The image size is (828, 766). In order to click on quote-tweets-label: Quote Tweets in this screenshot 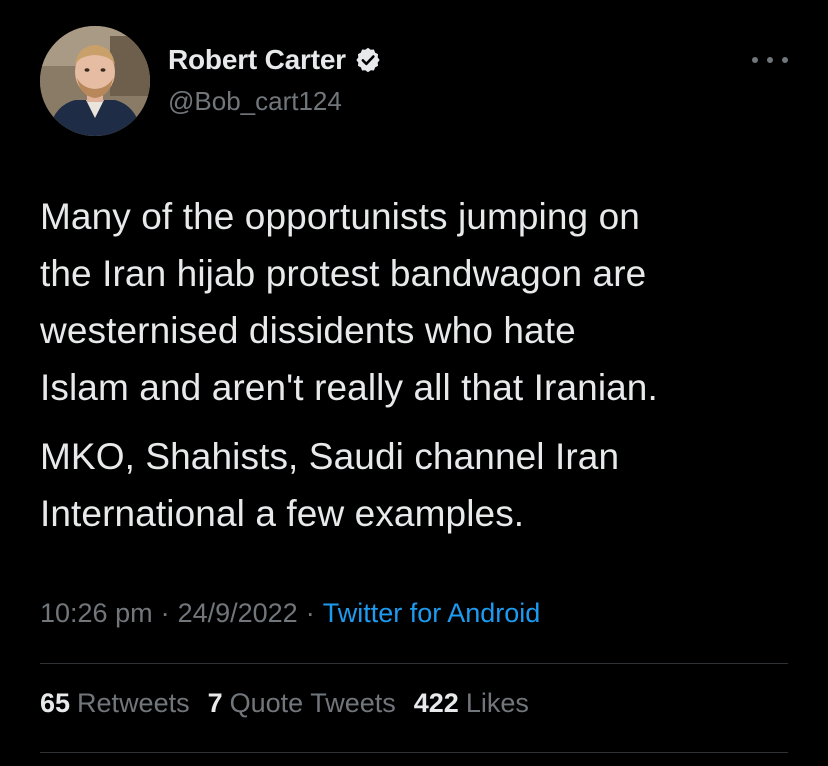, I will do `click(312, 703)`.